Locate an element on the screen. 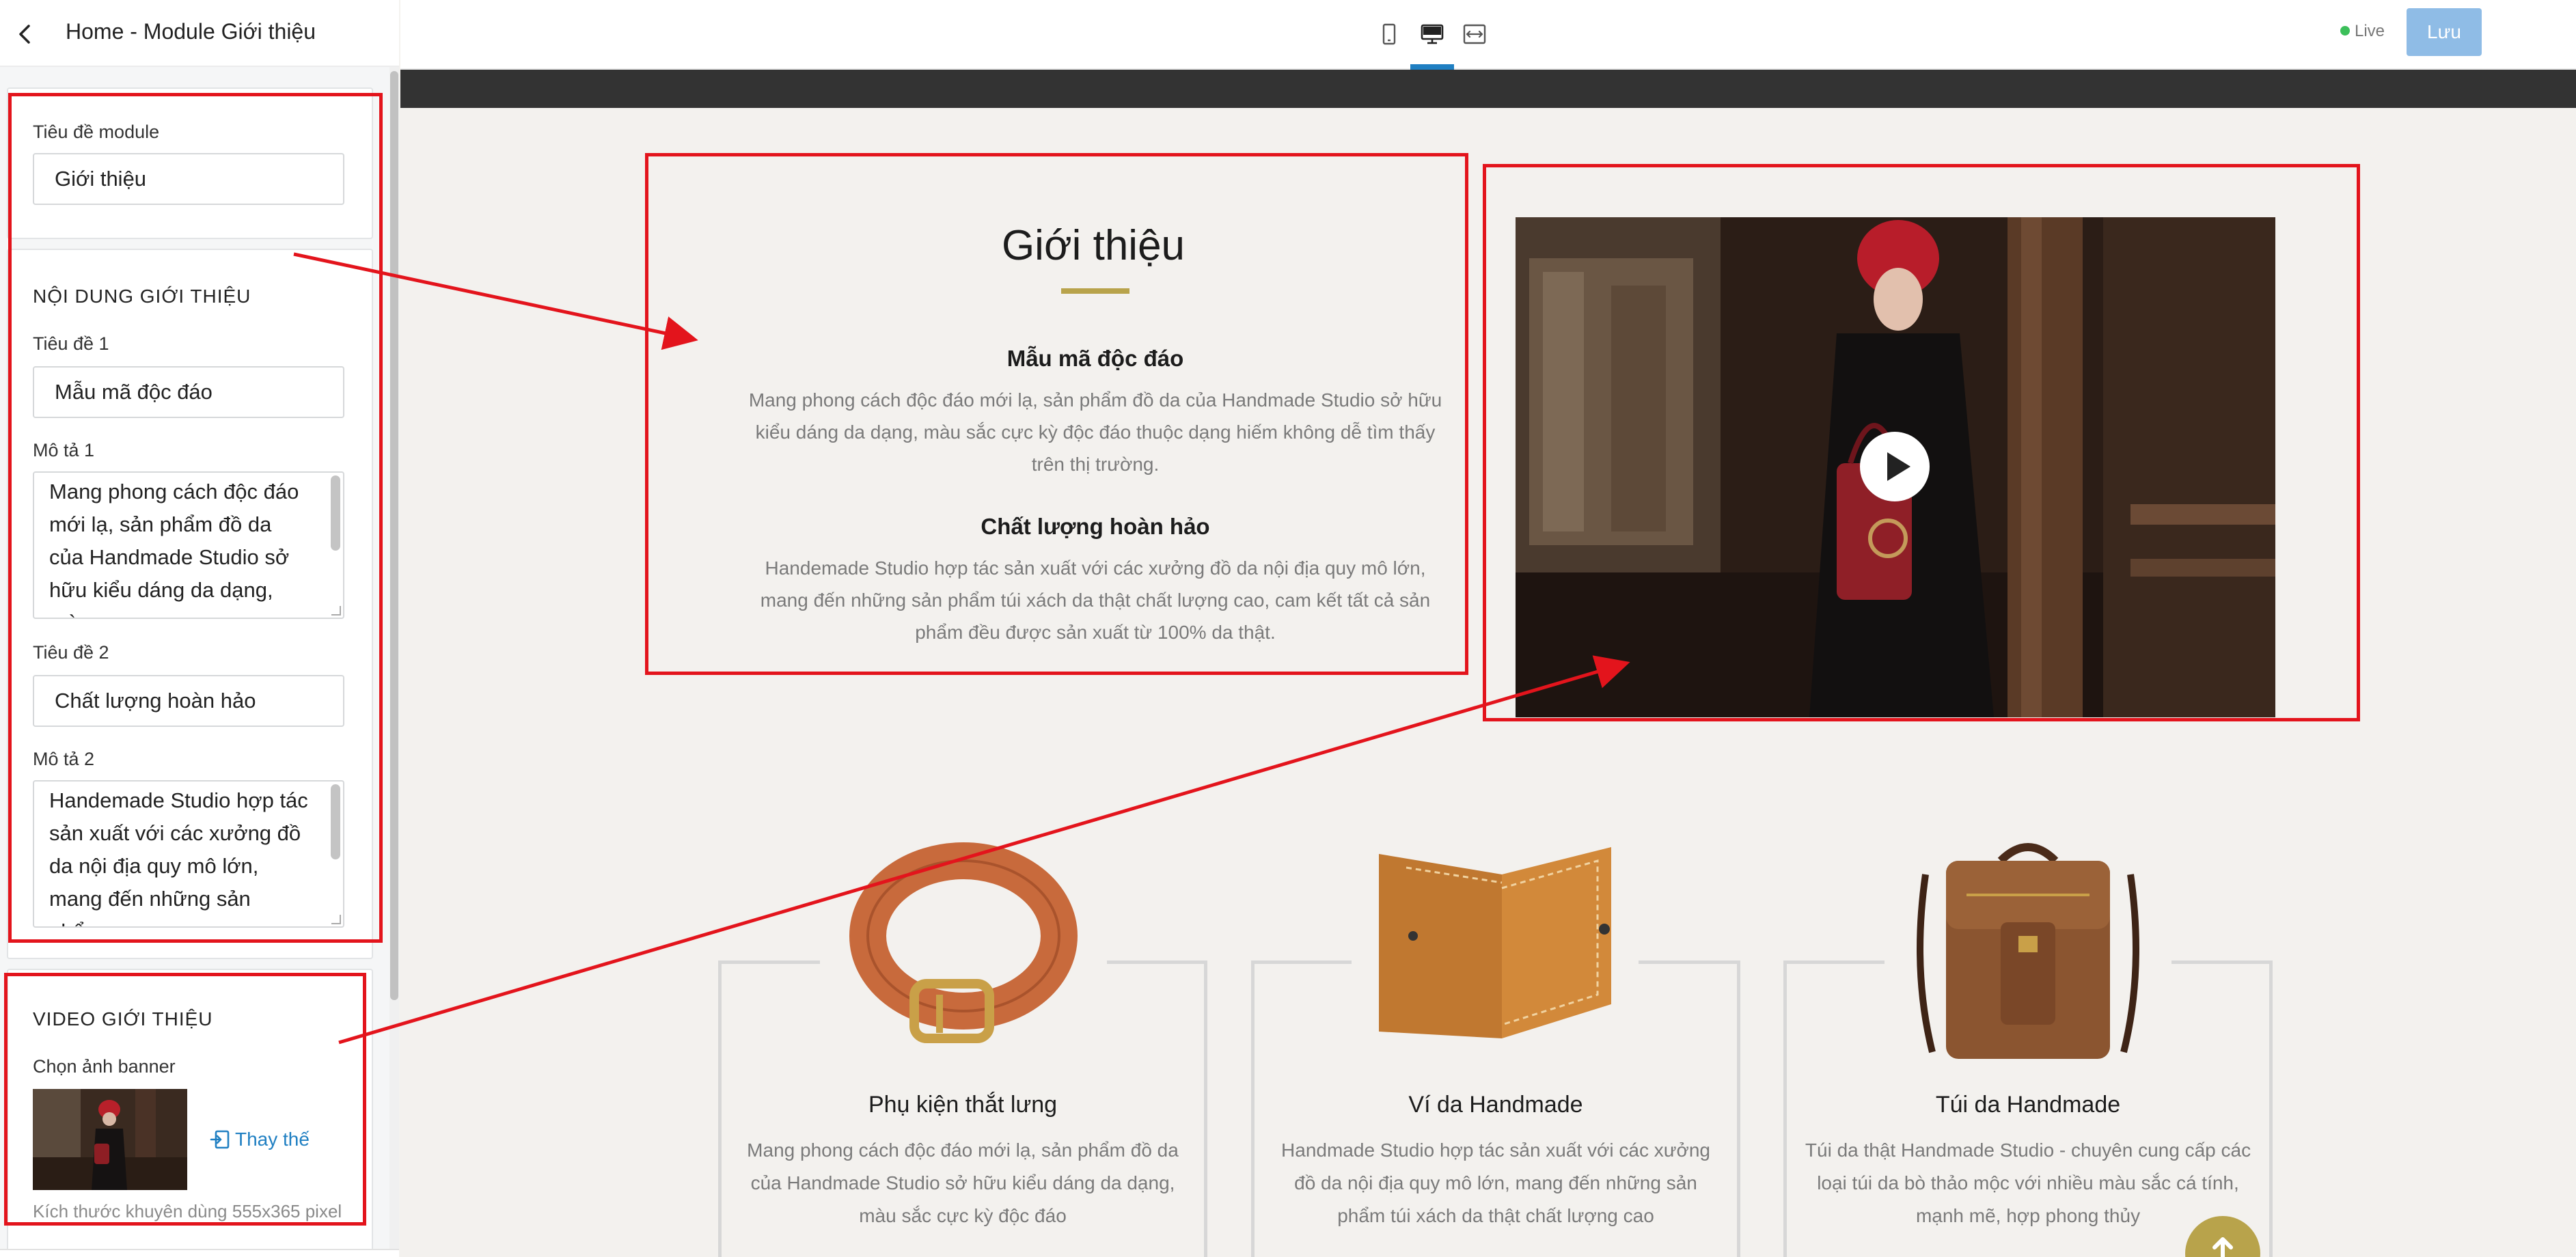  live-status-label: Live is located at coordinates (2370, 31).